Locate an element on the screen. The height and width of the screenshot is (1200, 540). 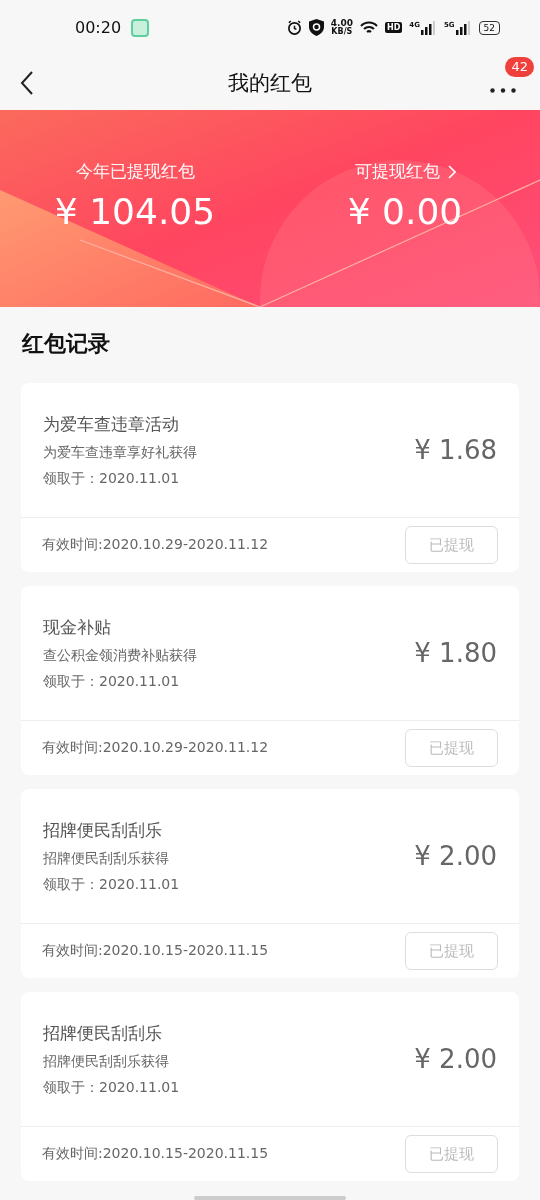
hd-indicator: HD is located at coordinates (393, 27).